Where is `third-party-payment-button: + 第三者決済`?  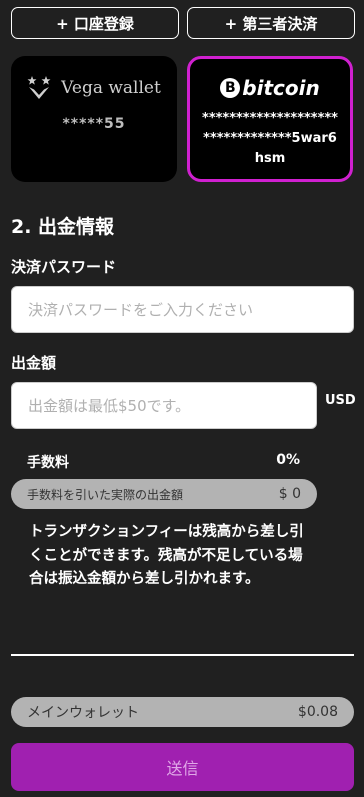
third-party-payment-button: + 第三者決済 is located at coordinates (271, 23).